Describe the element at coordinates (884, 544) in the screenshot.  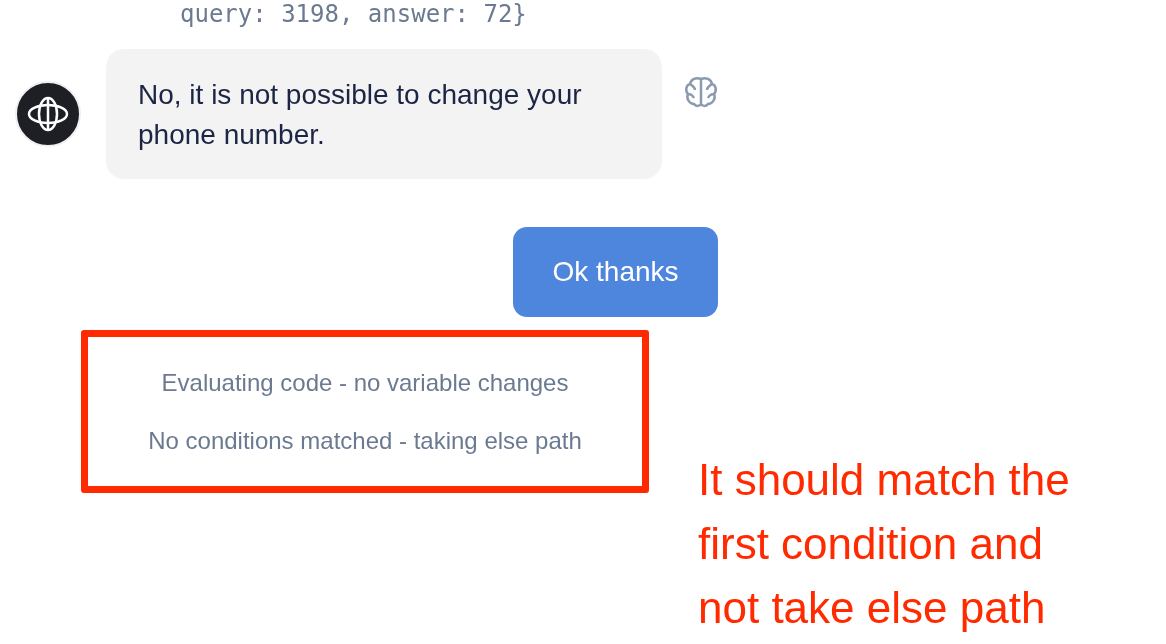
I see `annotation-text: It should match the first condition and not take else path` at that location.